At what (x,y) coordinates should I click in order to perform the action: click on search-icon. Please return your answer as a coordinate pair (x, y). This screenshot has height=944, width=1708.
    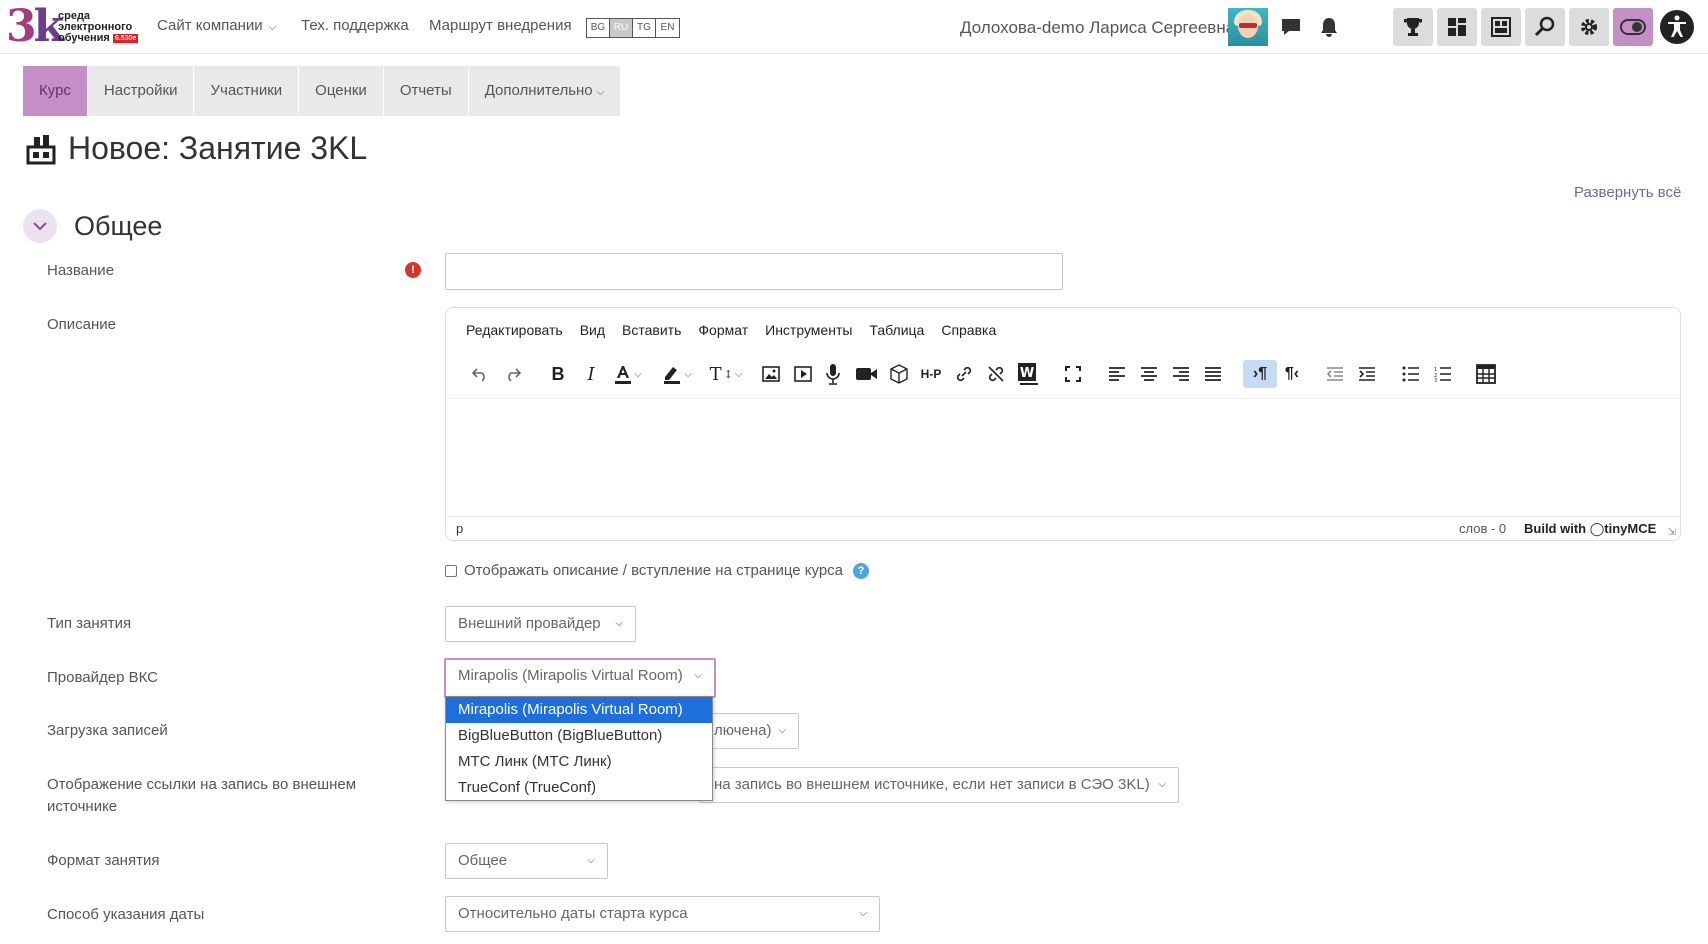
    Looking at the image, I should click on (1544, 26).